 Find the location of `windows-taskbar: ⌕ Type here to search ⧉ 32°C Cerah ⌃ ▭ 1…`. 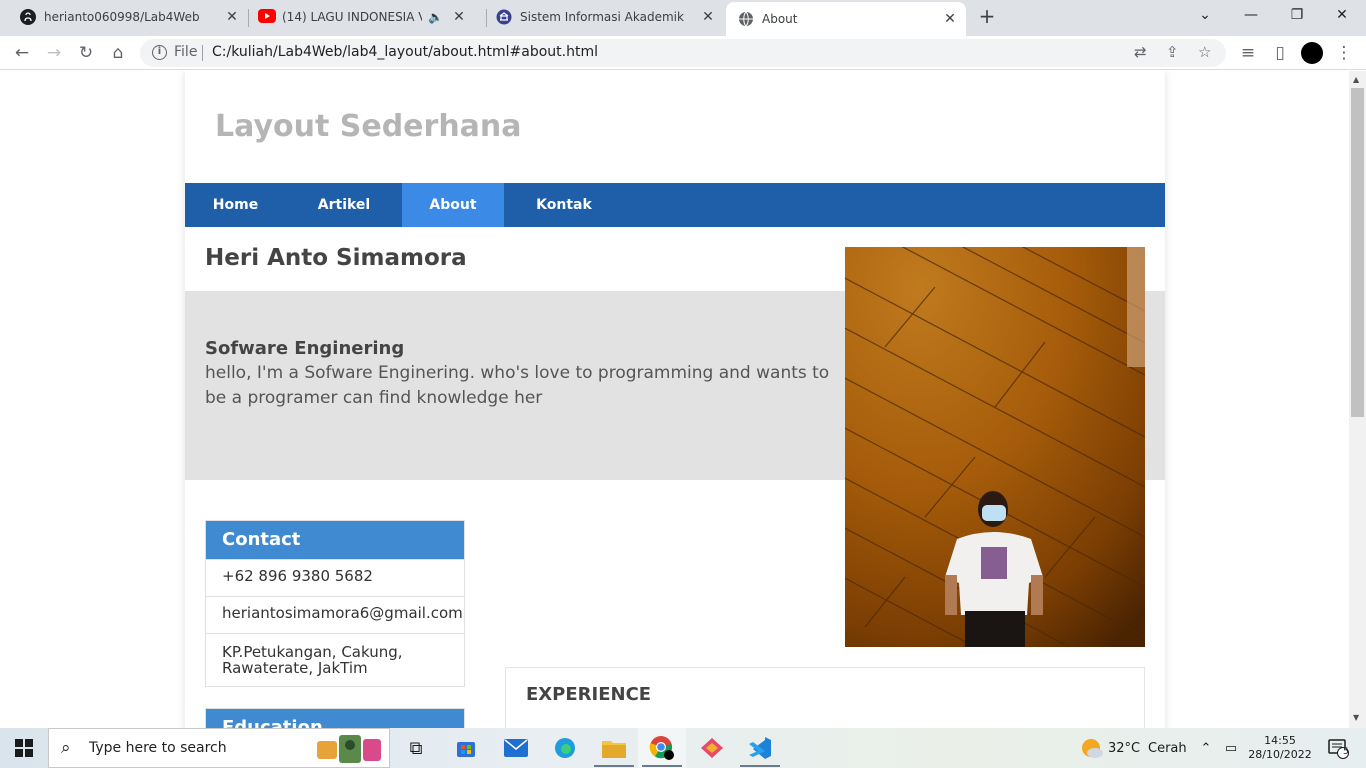

windows-taskbar: ⌕ Type here to search ⧉ 32°C Cerah ⌃ ▭ 1… is located at coordinates (683, 748).